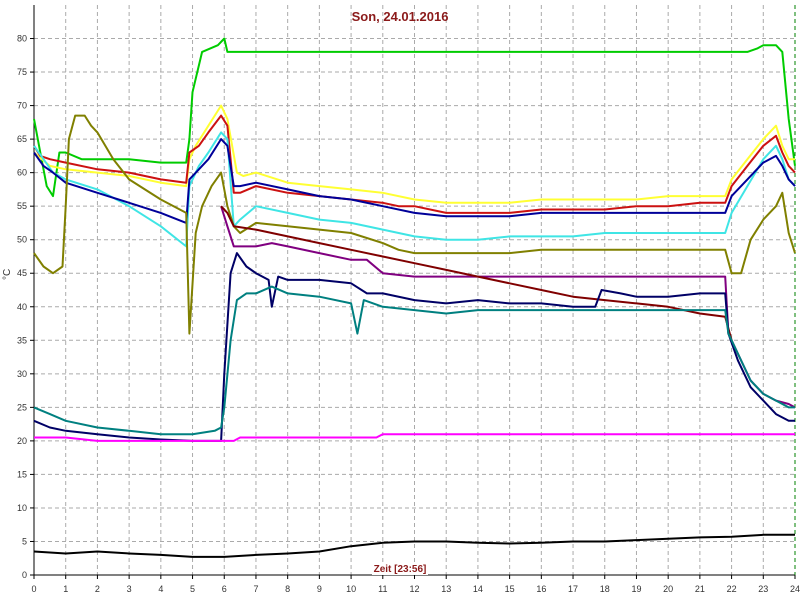 This screenshot has width=800, height=600. What do you see at coordinates (446, 589) in the screenshot?
I see `x-tick-label: 13` at bounding box center [446, 589].